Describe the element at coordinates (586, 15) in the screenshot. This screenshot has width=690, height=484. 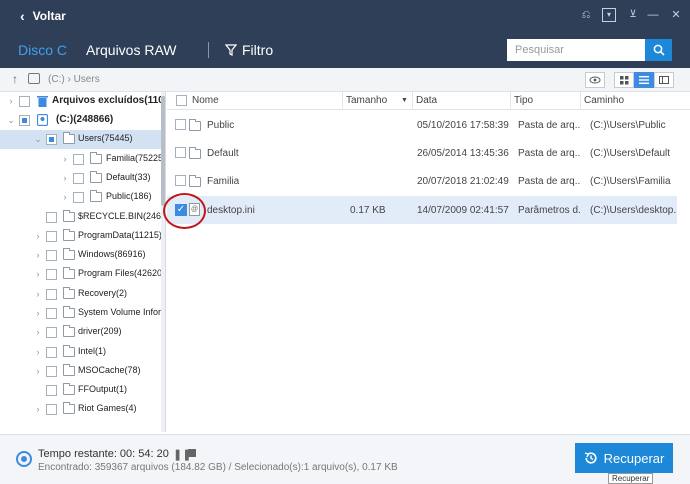
I see `restore-icon: ⎌` at that location.